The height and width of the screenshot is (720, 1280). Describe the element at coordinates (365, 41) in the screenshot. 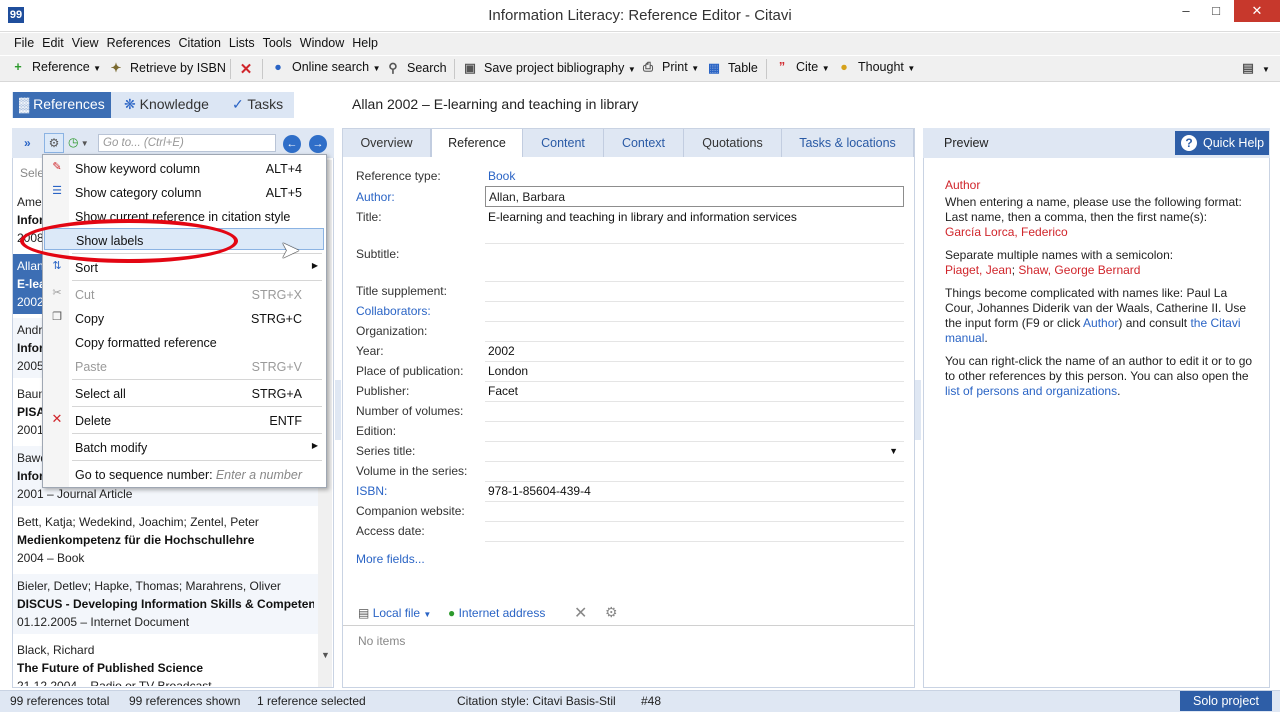

I see `menu-help: Help` at that location.